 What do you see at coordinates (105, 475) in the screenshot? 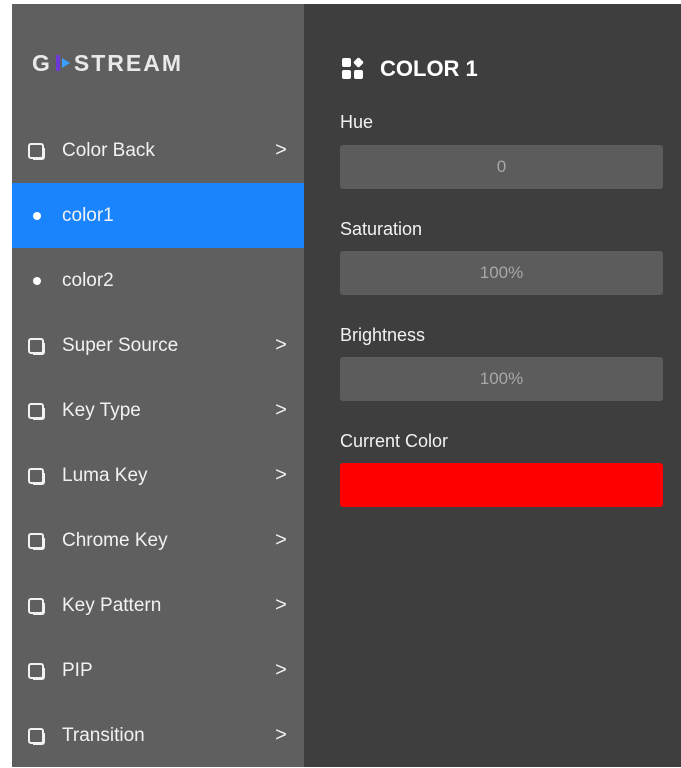
I see `sidebar-item-label: Luma Key` at bounding box center [105, 475].